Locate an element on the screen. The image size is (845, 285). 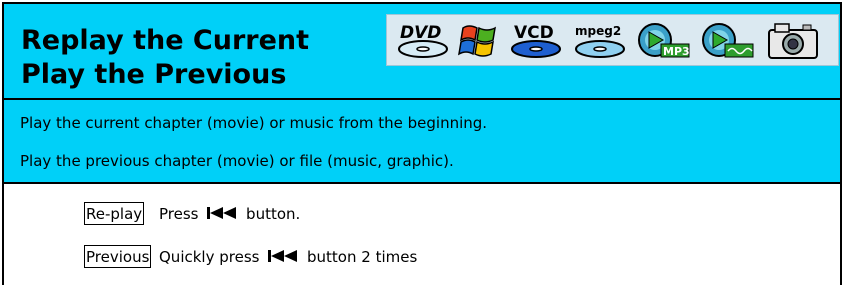
replay-text-before: Press is located at coordinates (179, 214).